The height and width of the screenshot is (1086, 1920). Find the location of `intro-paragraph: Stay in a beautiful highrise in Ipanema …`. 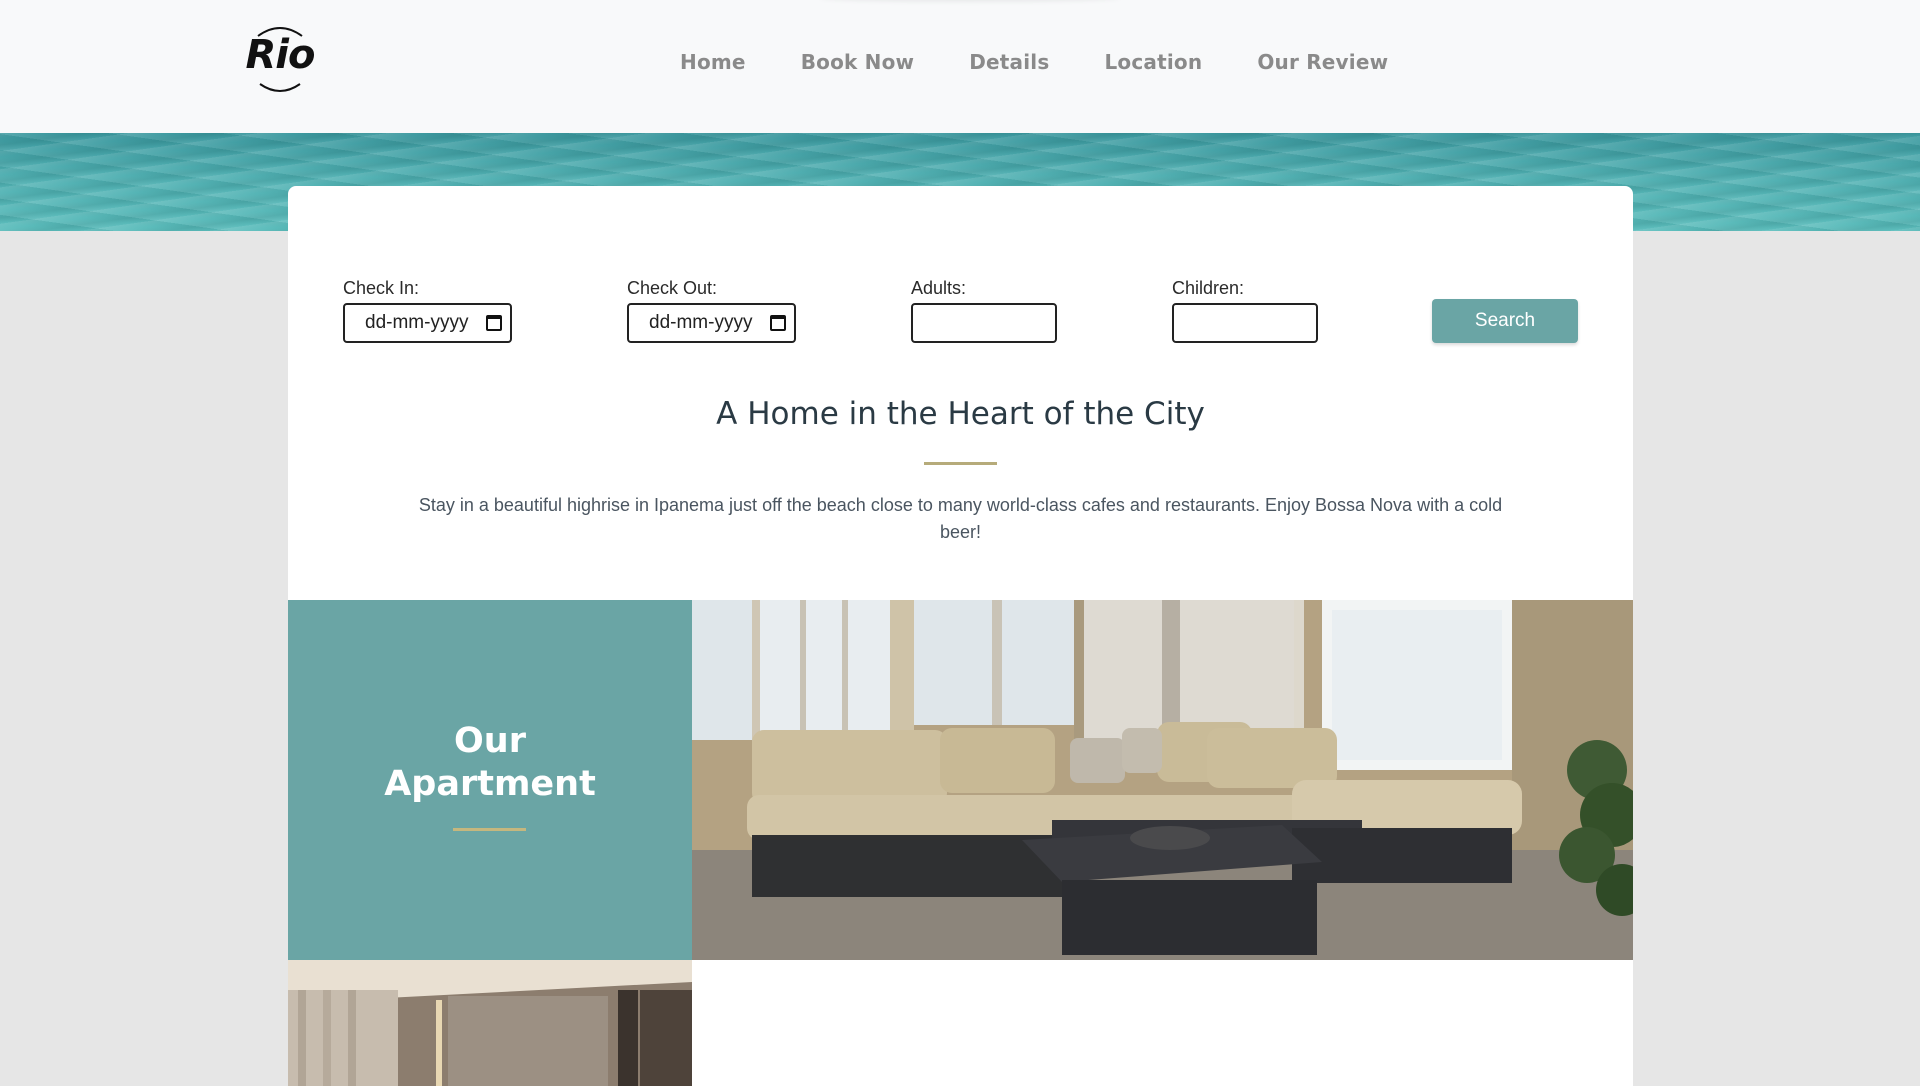

intro-paragraph: Stay in a beautiful highrise in Ipanema … is located at coordinates (960, 518).